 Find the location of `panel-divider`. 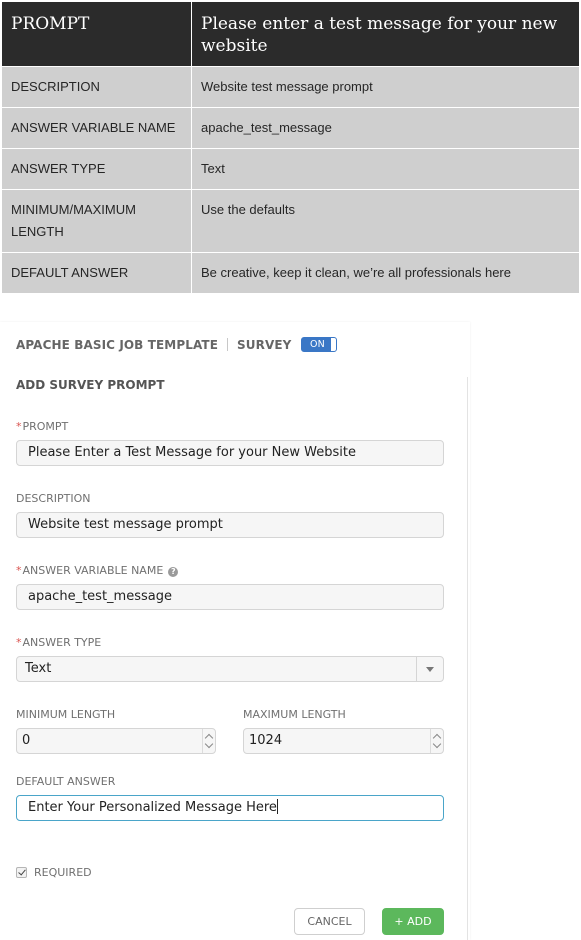

panel-divider is located at coordinates (467, 658).